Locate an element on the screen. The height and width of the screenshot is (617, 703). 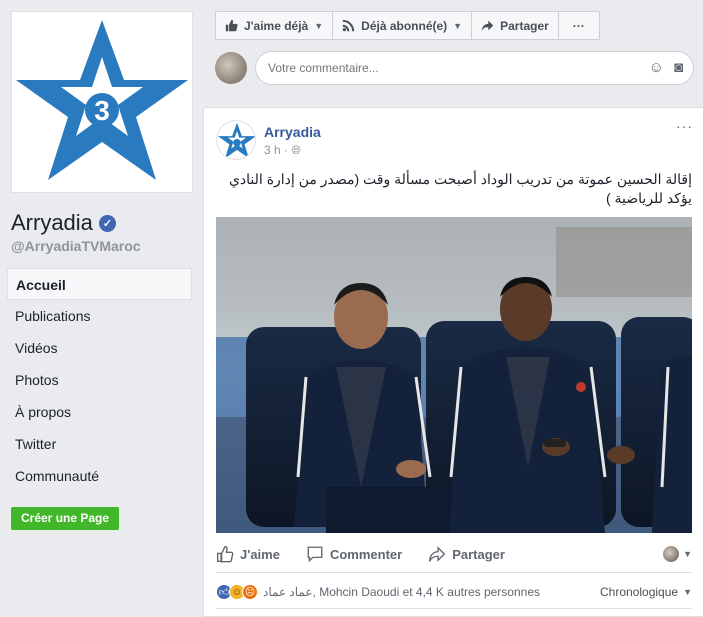
nav-item-communaute: Communauté is located at coordinates (99, 476).